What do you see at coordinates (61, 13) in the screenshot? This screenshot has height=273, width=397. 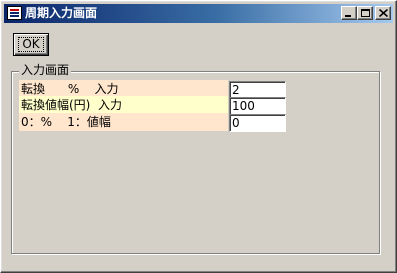 I see `window-title: 周期入力画面` at bounding box center [61, 13].